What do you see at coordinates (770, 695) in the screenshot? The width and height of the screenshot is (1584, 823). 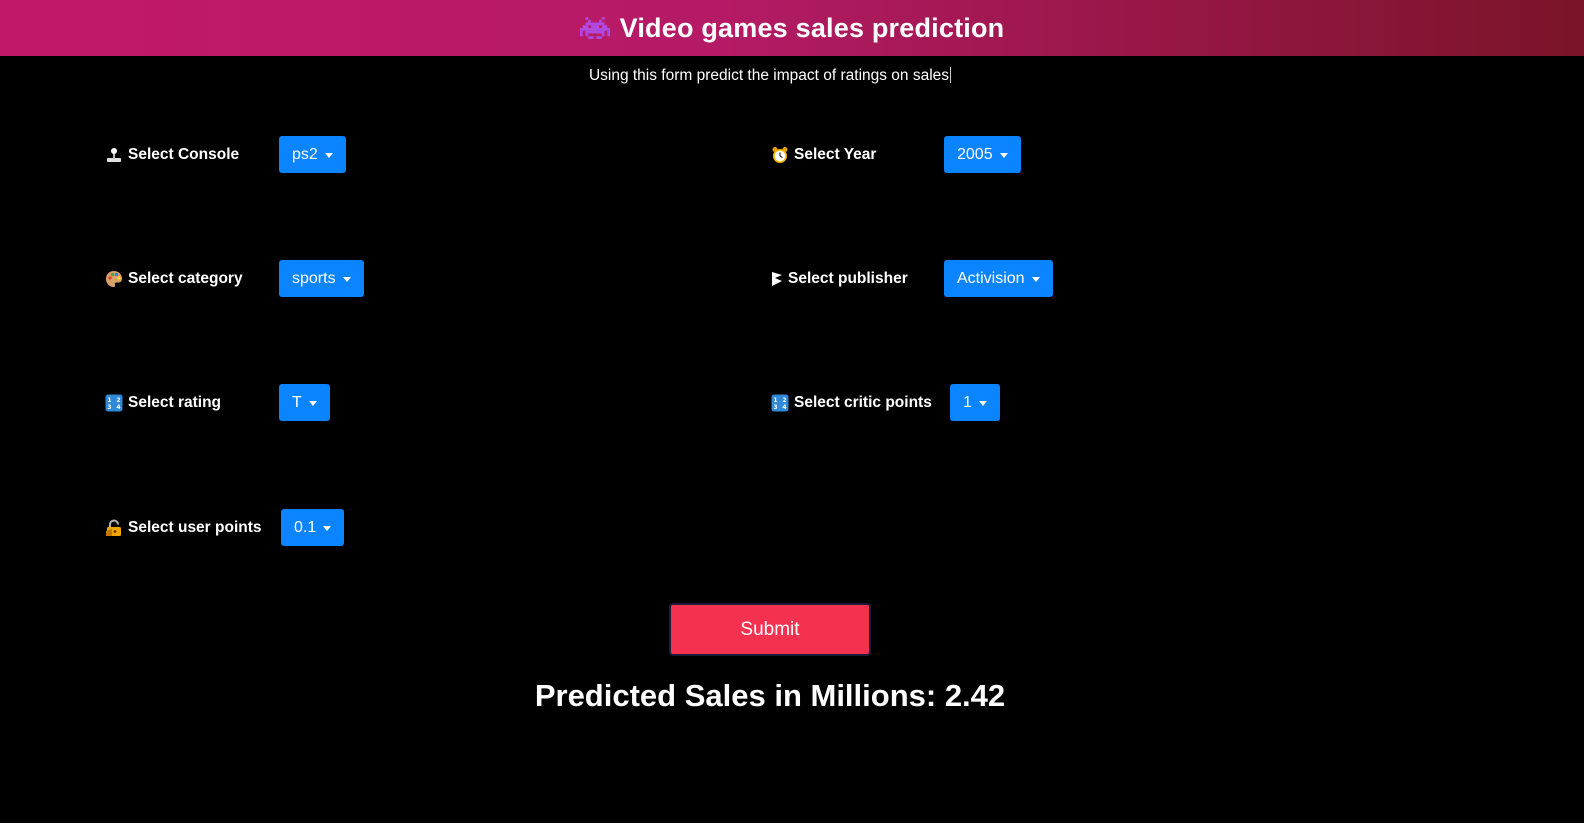 I see `prediction-result: Predicted Sales in Millions: 2.42` at bounding box center [770, 695].